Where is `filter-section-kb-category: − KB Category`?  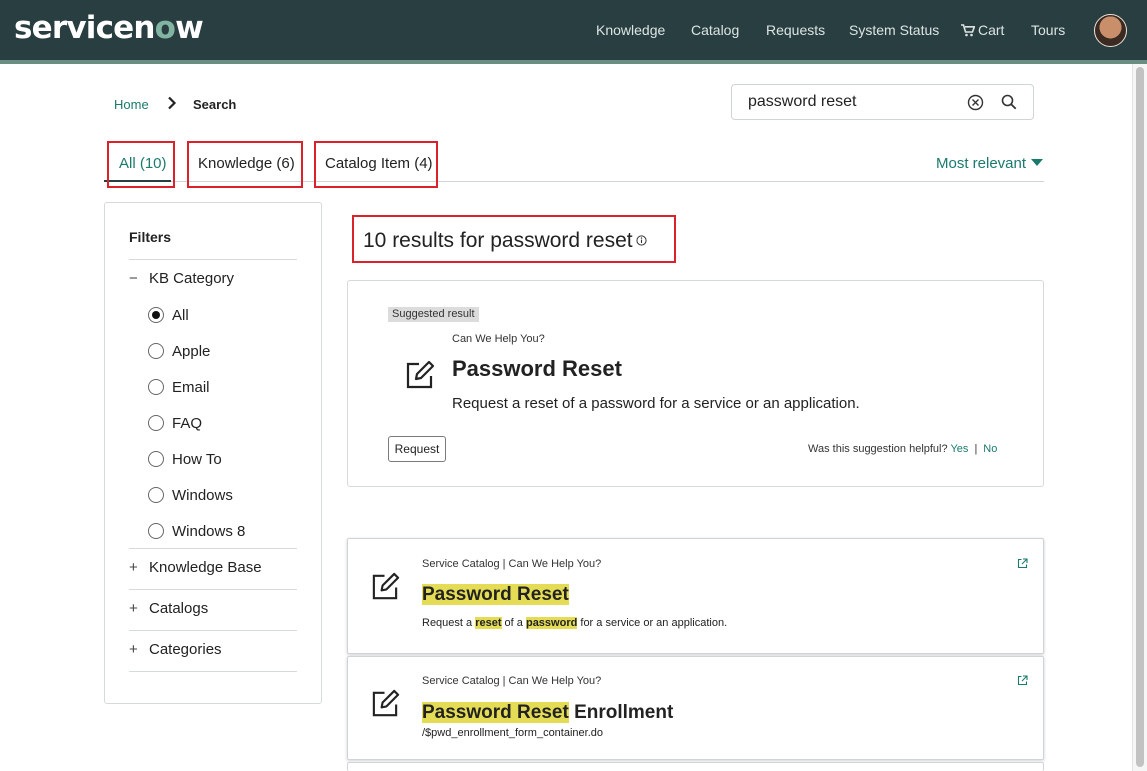 filter-section-kb-category: − KB Category is located at coordinates (181, 278).